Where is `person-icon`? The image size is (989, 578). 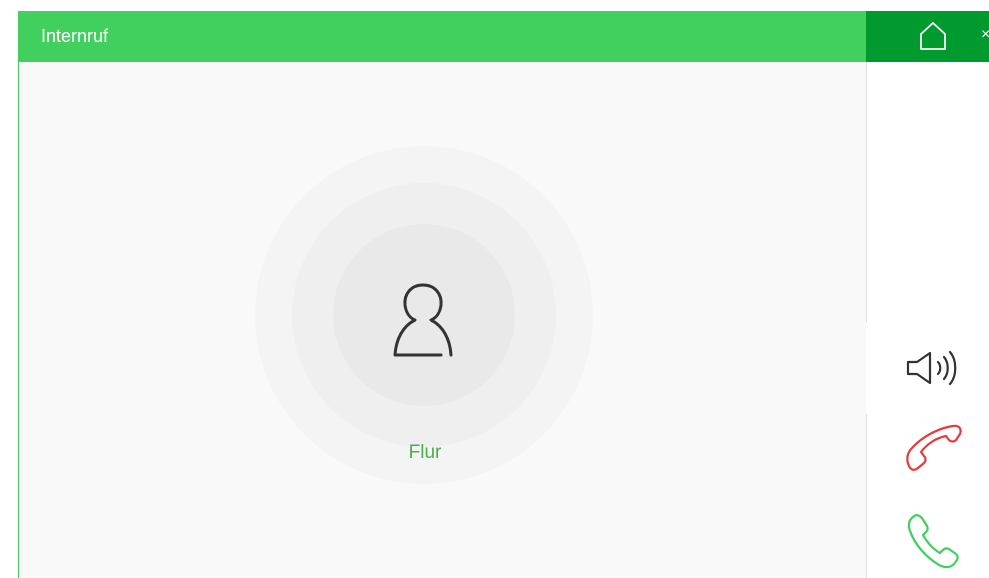 person-icon is located at coordinates (423, 320).